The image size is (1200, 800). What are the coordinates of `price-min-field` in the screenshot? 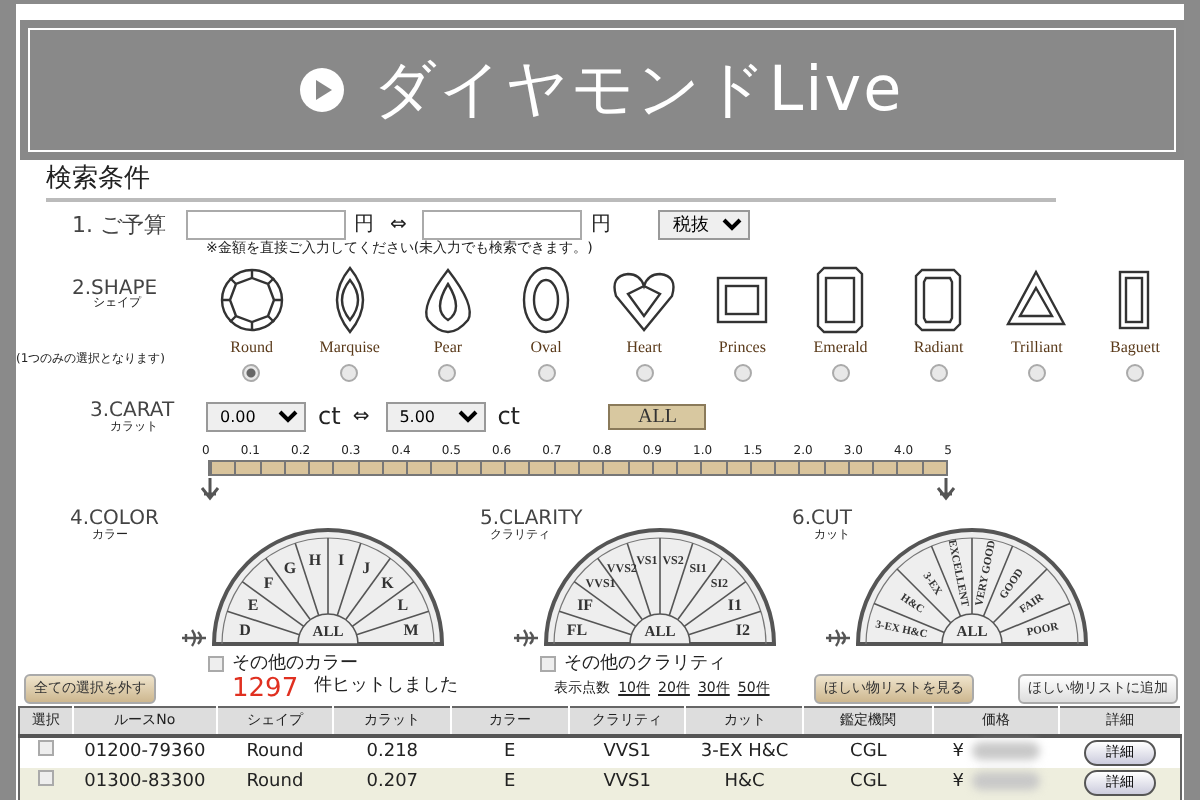 It's located at (266, 225).